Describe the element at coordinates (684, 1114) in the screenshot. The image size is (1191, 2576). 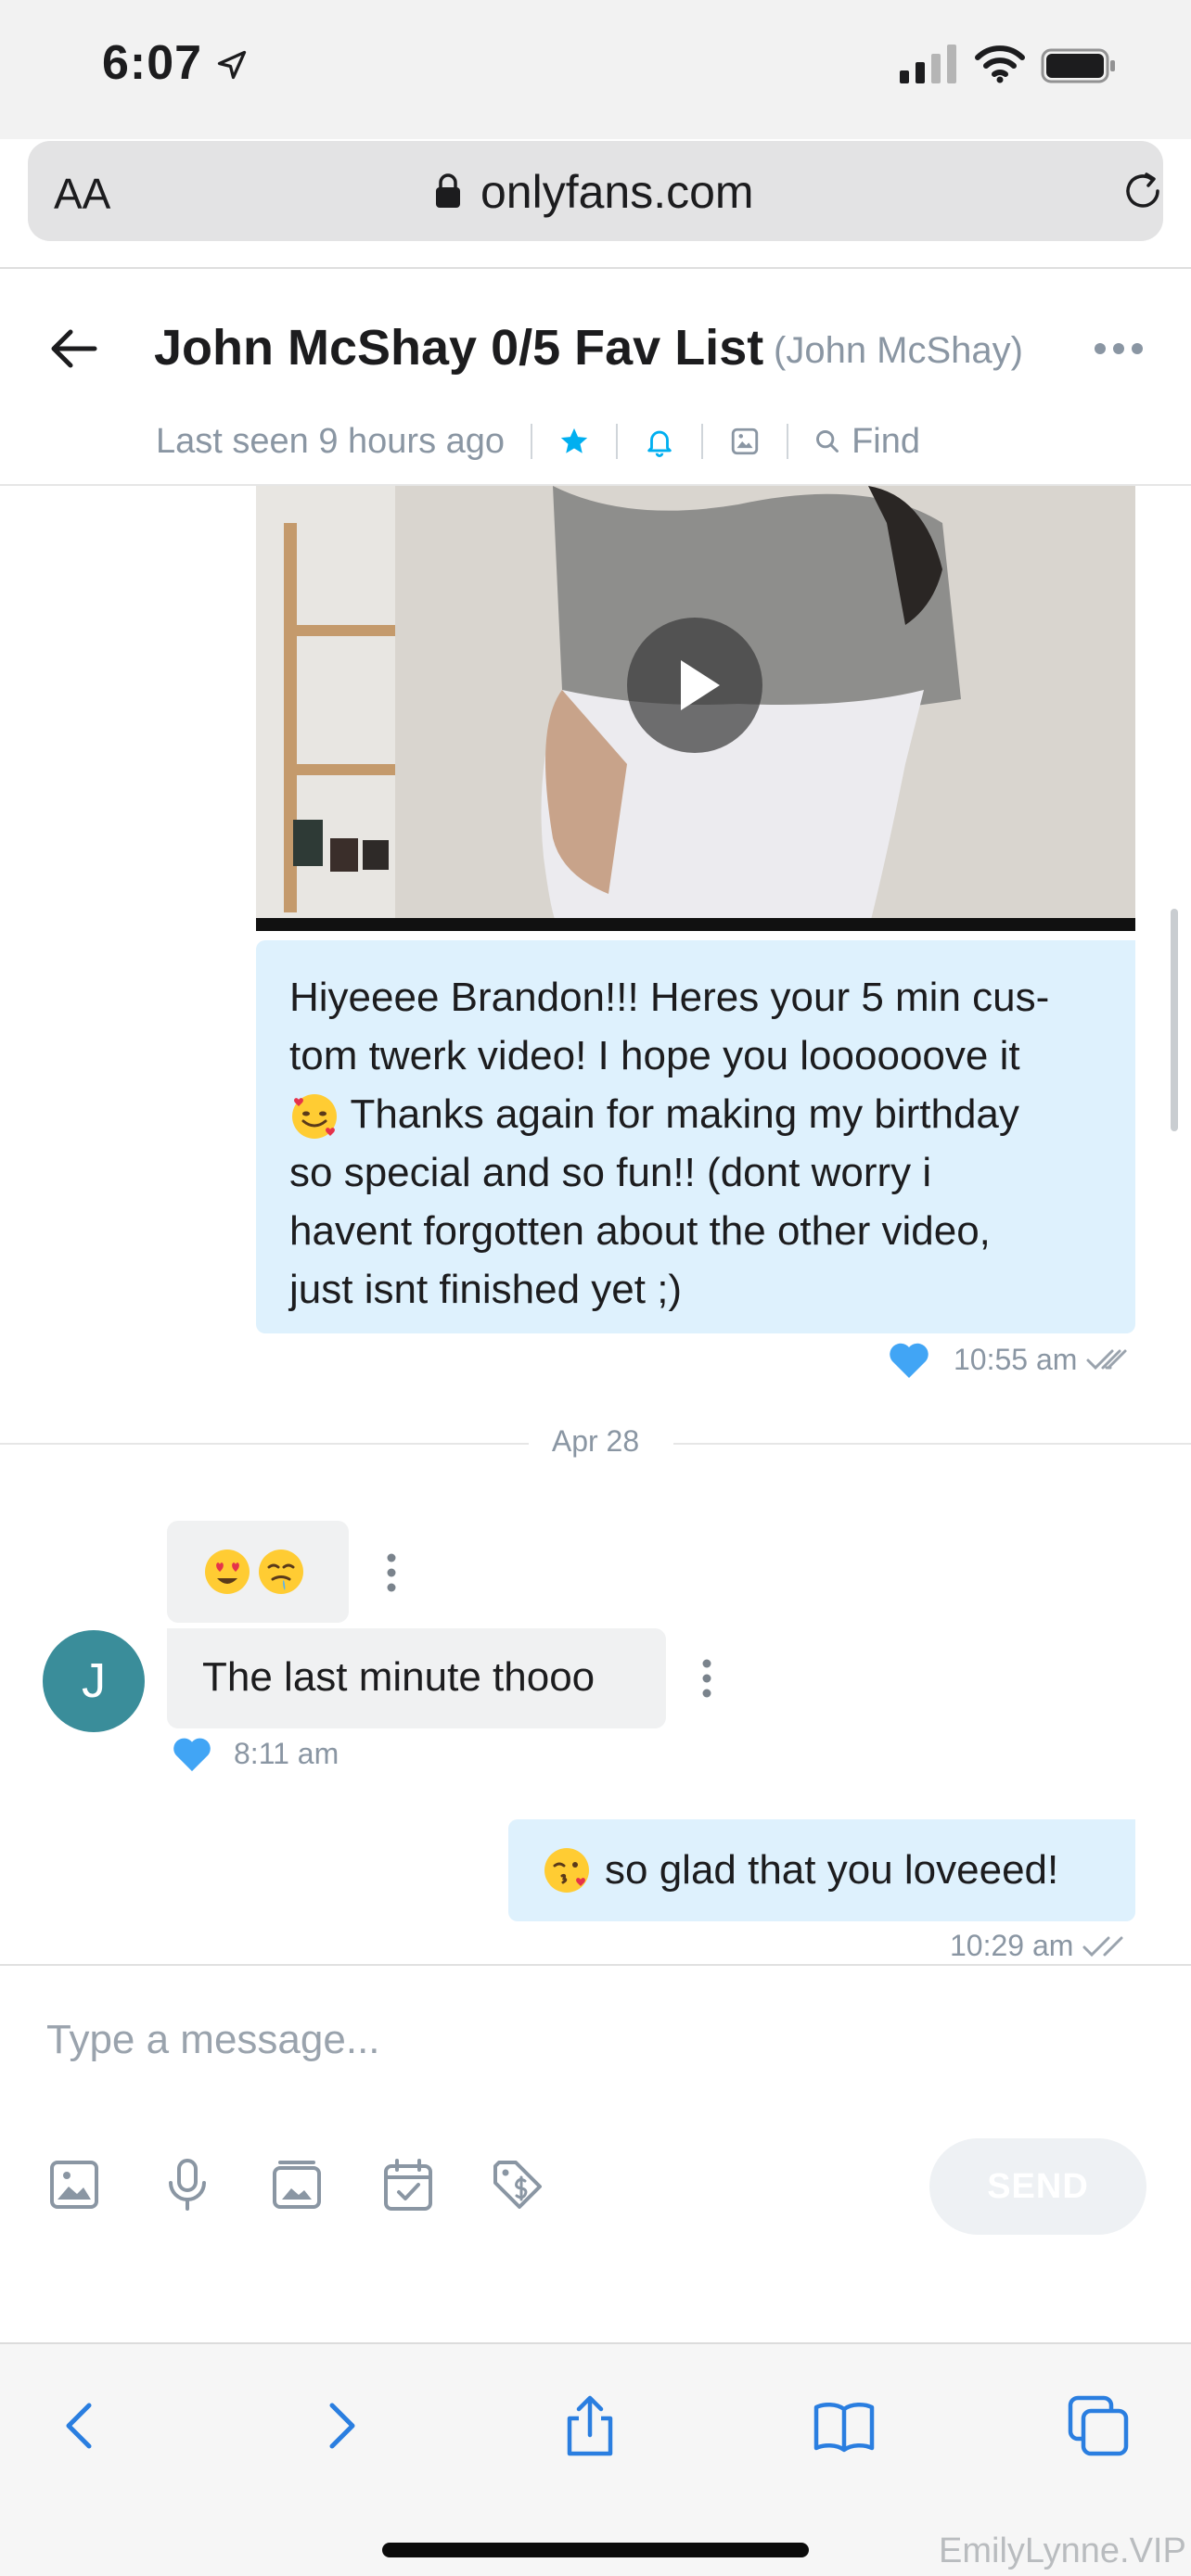
I see `message-line-text: Thanks again for making my birthday` at that location.